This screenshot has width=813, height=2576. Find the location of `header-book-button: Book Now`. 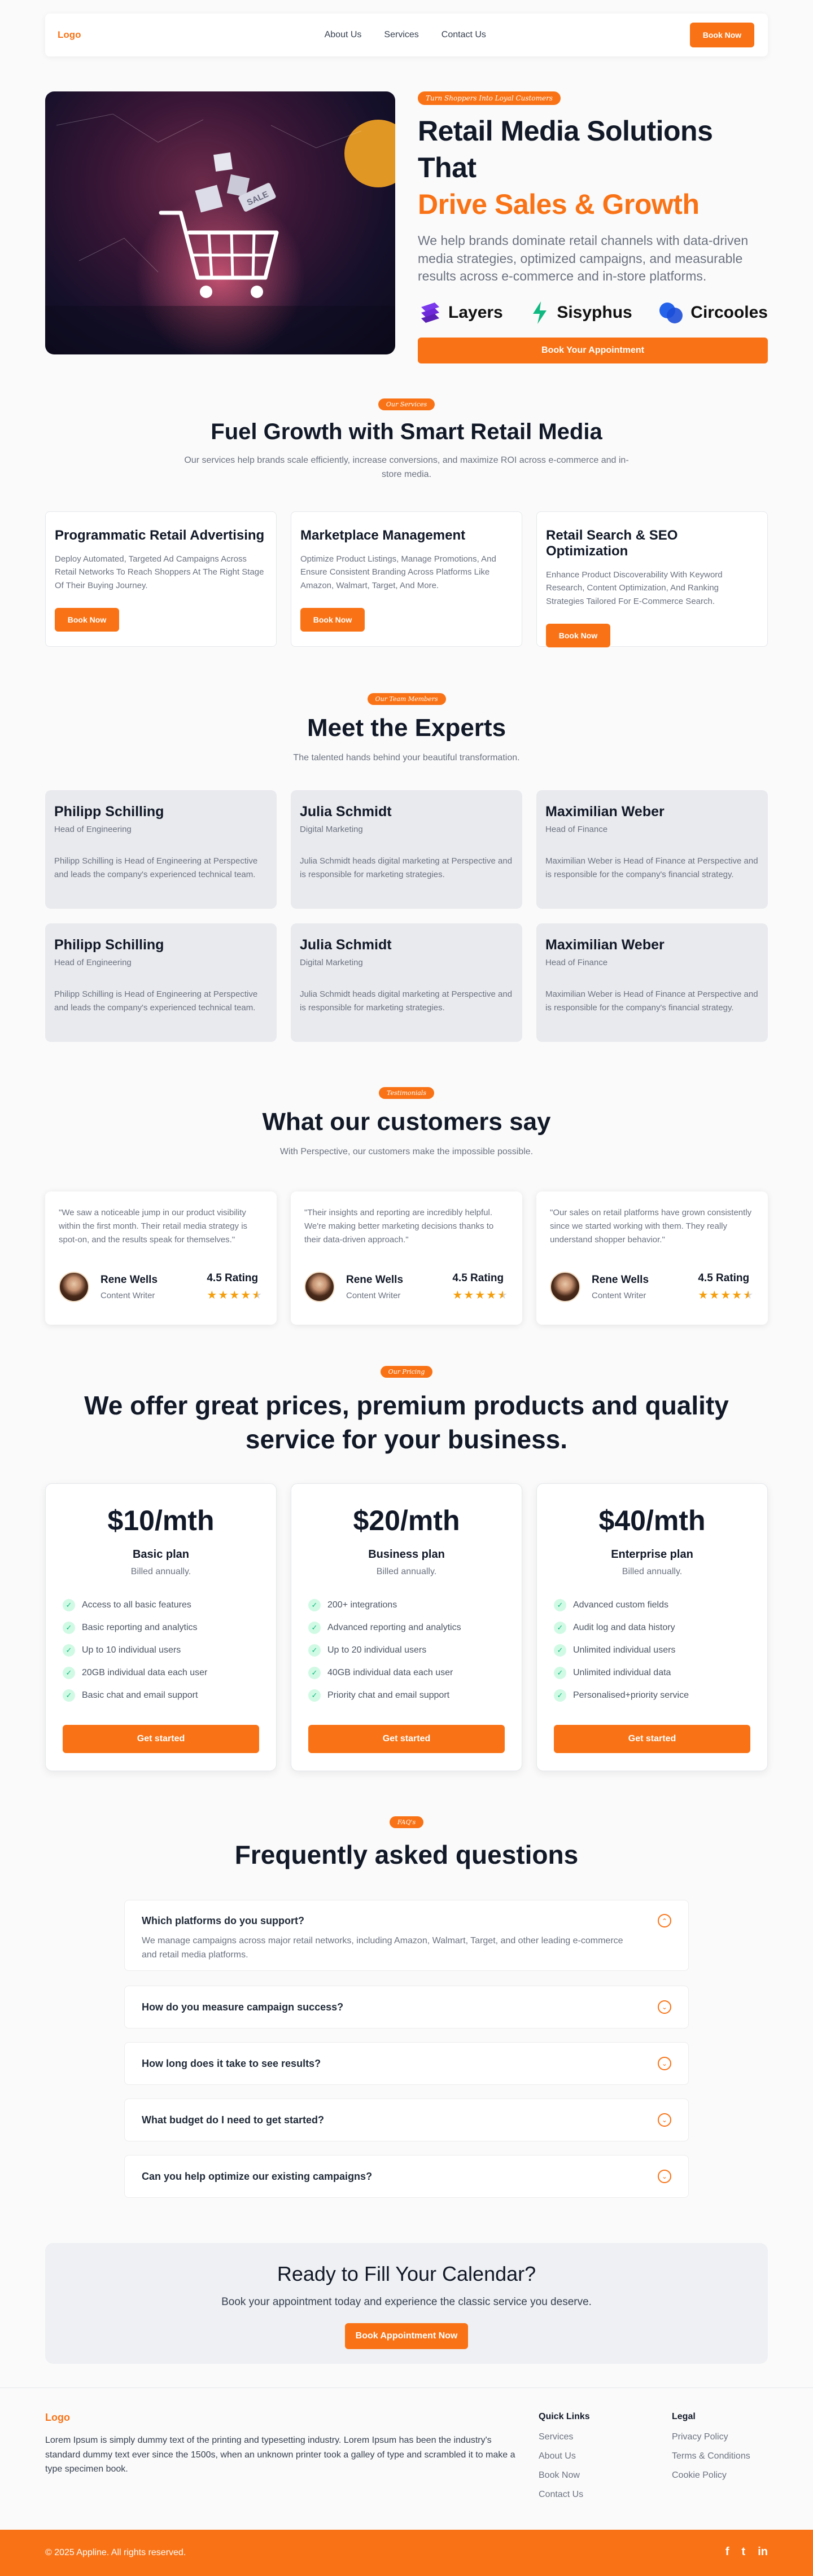

header-book-button: Book Now is located at coordinates (721, 35).